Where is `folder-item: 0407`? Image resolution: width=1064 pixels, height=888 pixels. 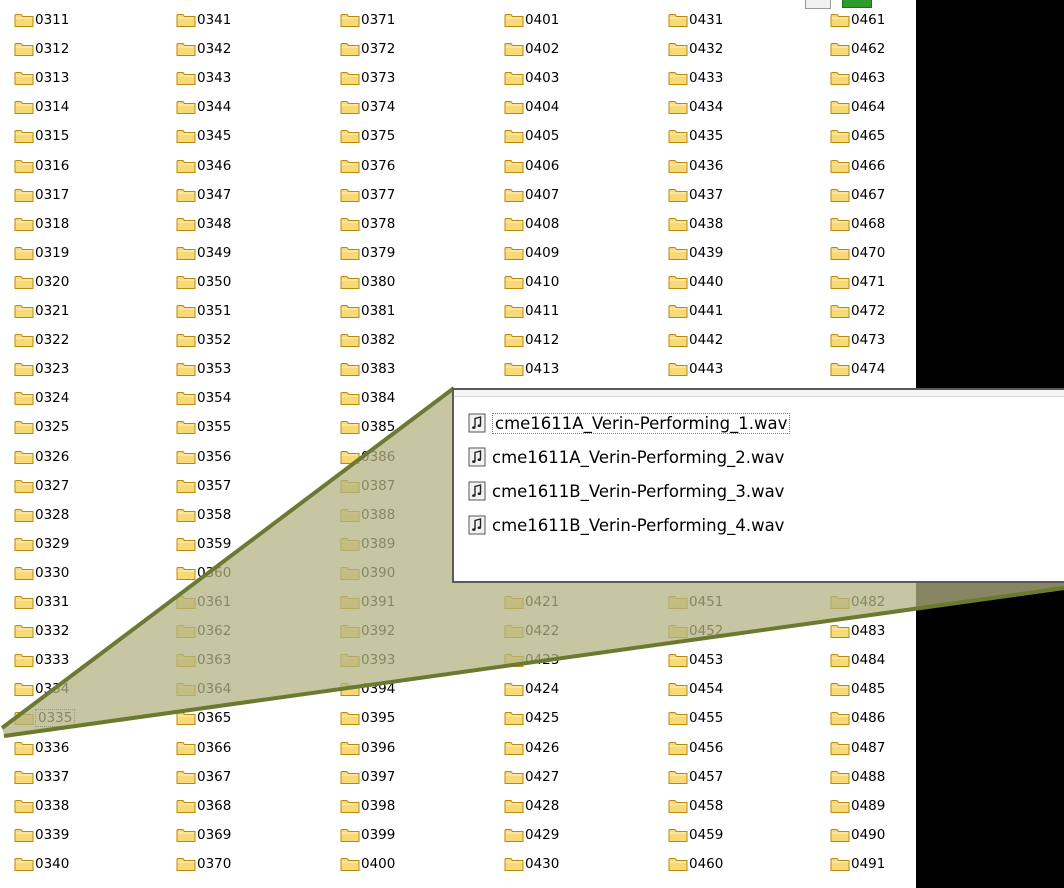
folder-item: 0407 is located at coordinates (531, 195).